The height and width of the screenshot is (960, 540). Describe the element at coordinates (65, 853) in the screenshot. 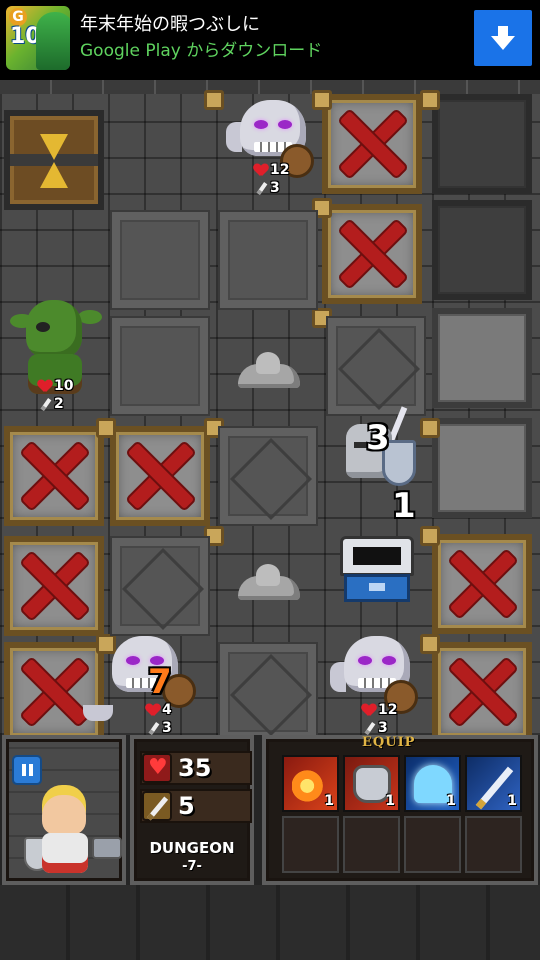

I see `hero-body` at that location.